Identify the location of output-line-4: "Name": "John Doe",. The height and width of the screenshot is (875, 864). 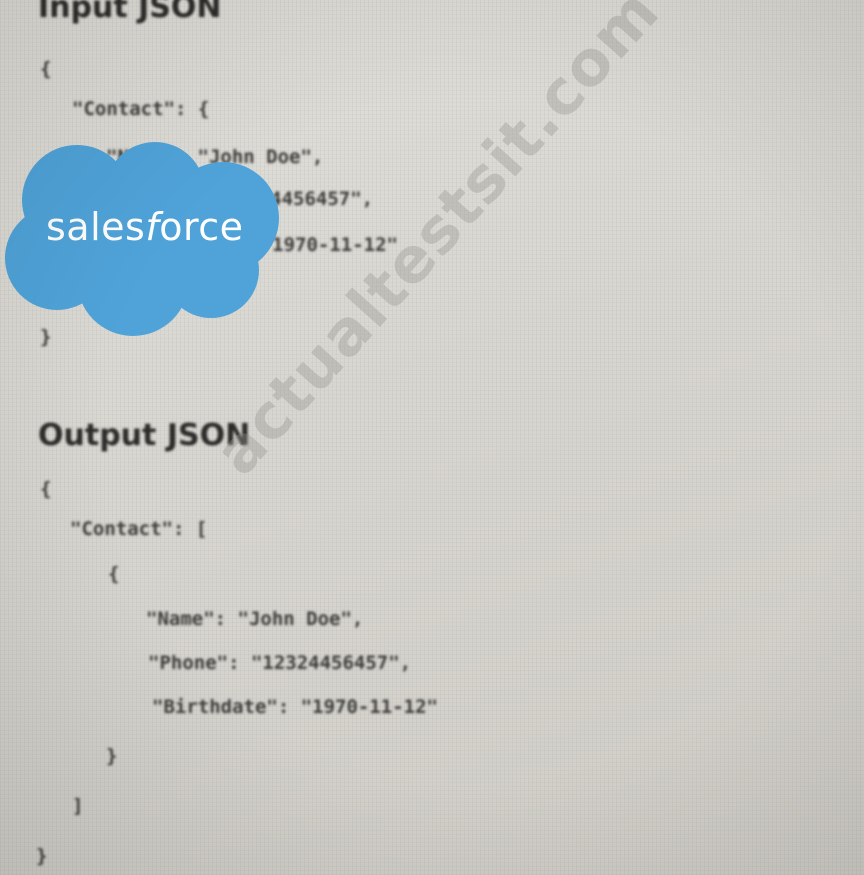
(255, 619).